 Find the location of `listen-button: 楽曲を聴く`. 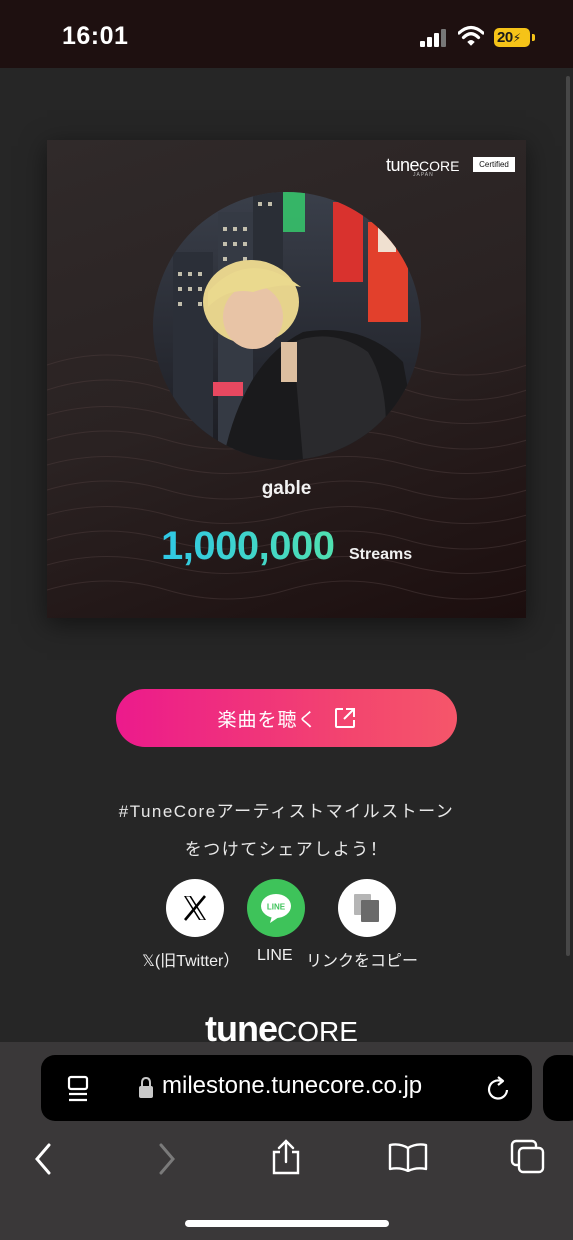

listen-button: 楽曲を聴く is located at coordinates (286, 718).